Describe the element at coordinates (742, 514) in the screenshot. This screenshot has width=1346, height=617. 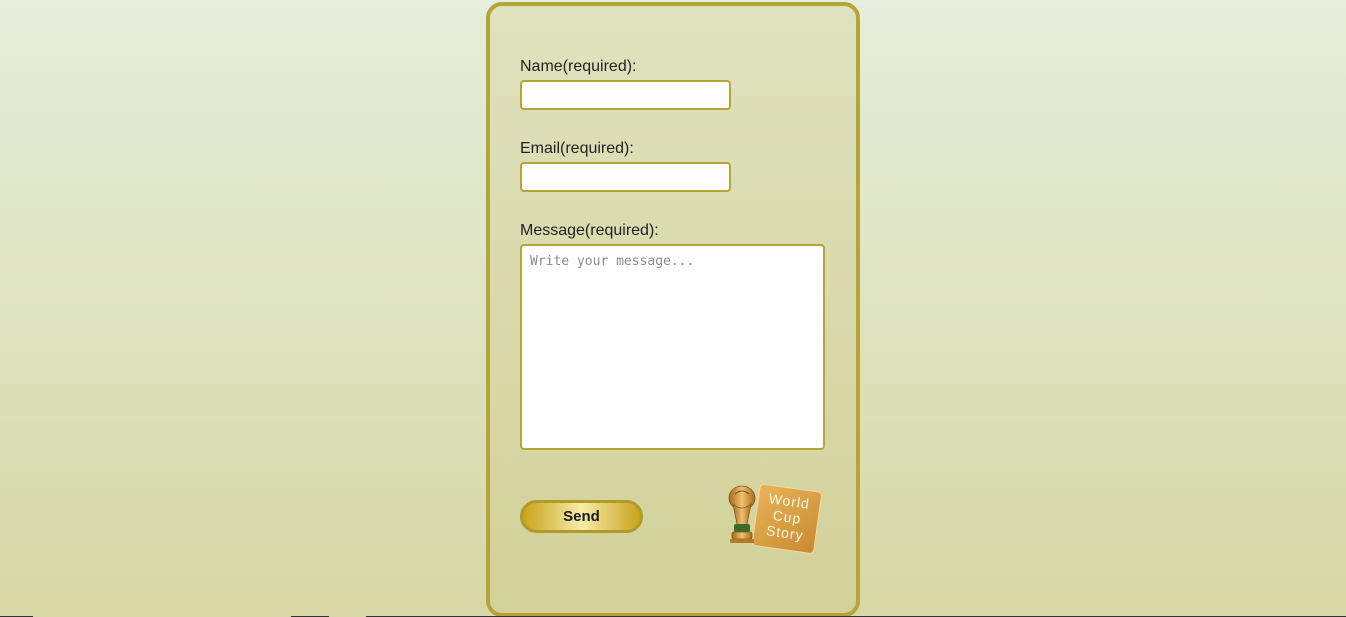
I see `trophy-icon` at that location.